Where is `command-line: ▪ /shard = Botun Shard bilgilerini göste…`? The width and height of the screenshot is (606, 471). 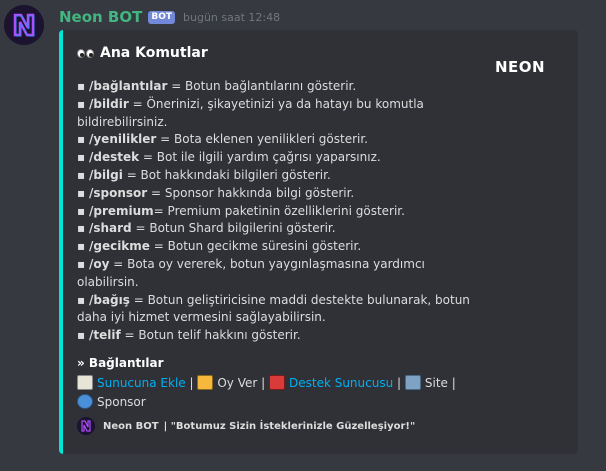
command-line: ▪ /shard = Botun Shard bilgilerini göste… is located at coordinates (206, 228).